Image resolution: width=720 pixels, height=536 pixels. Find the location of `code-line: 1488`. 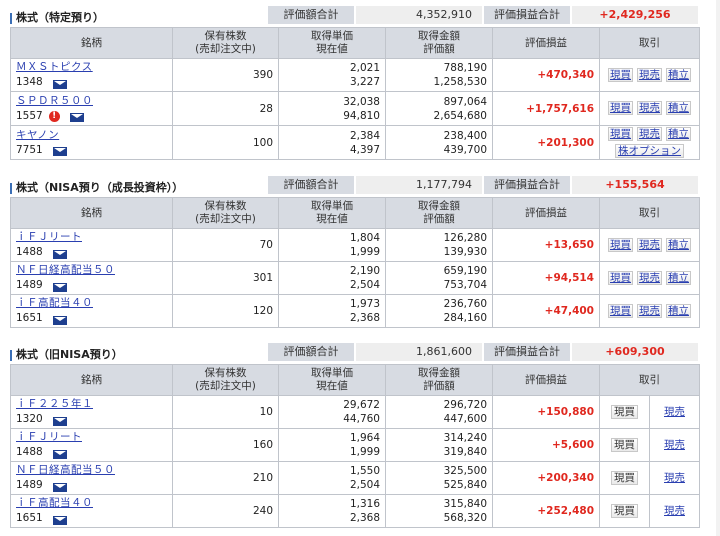

code-line: 1488 is located at coordinates (91, 452).